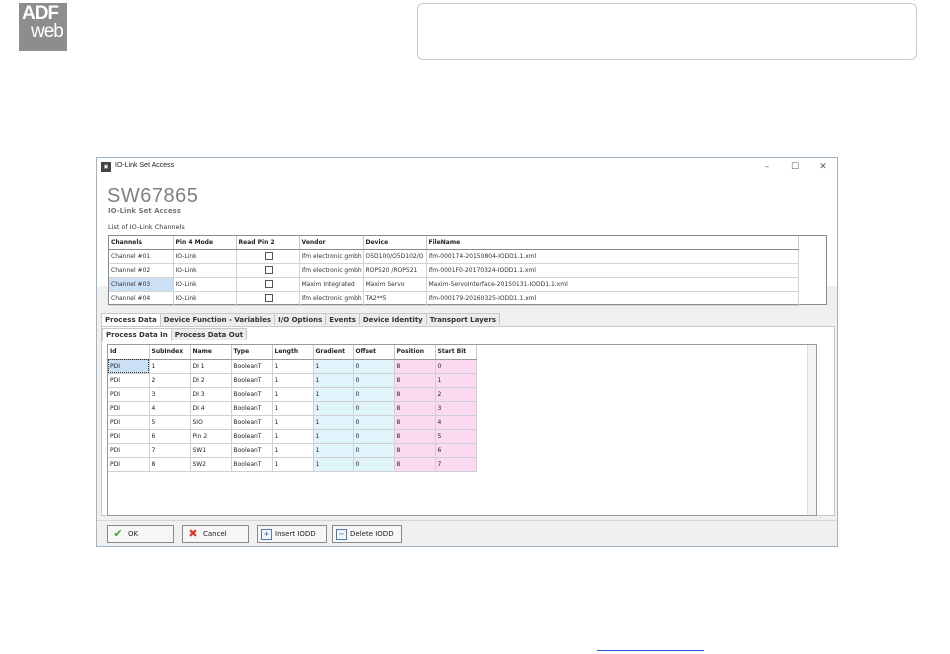 The height and width of the screenshot is (654, 950). I want to click on name-cell: SW2, so click(211, 464).